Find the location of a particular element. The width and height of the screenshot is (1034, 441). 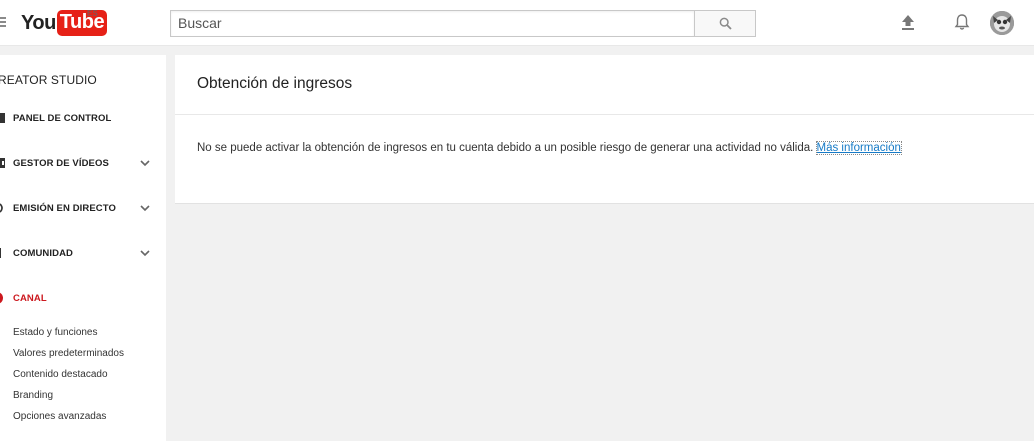

community-icon is located at coordinates (0, 253).